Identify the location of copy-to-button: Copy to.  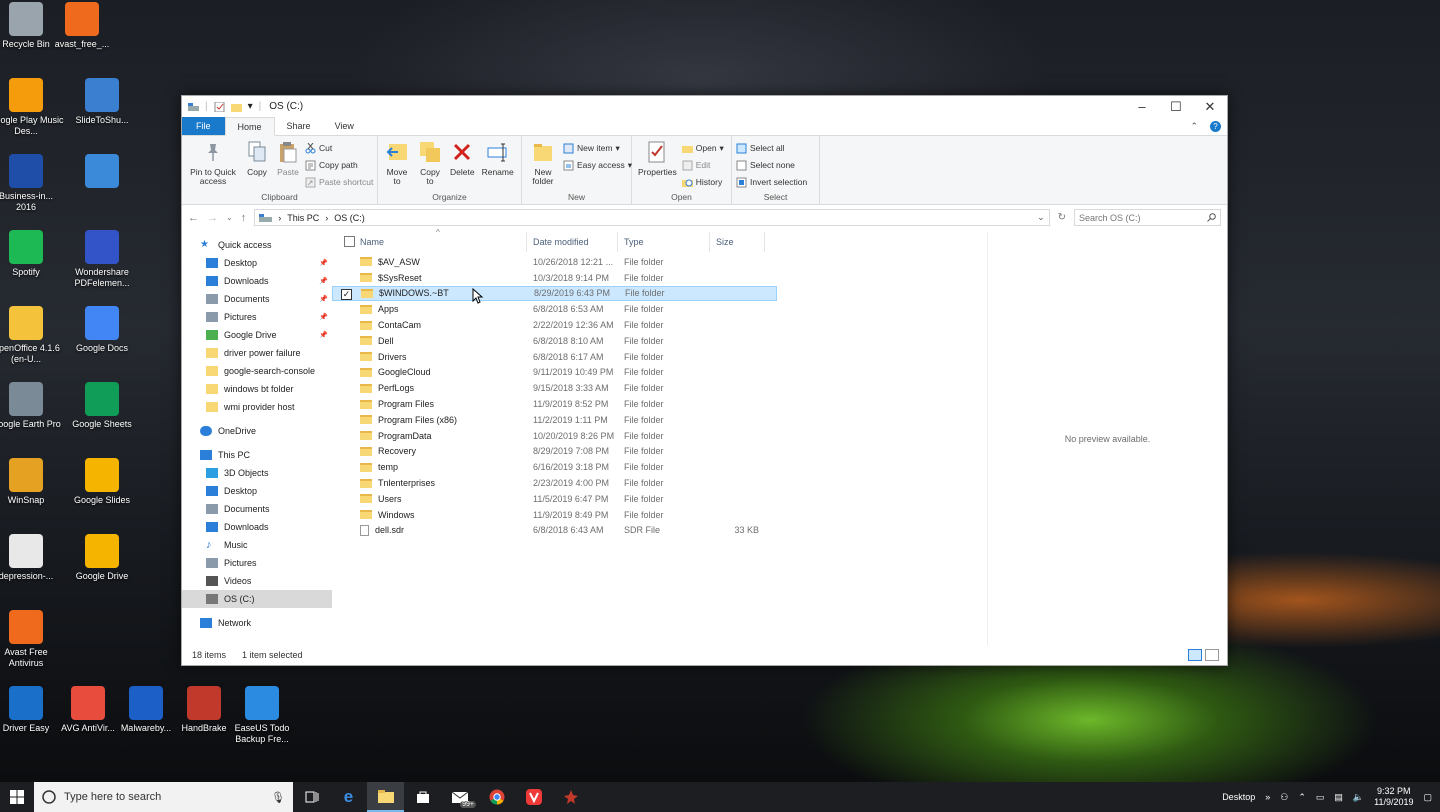
(430, 162).